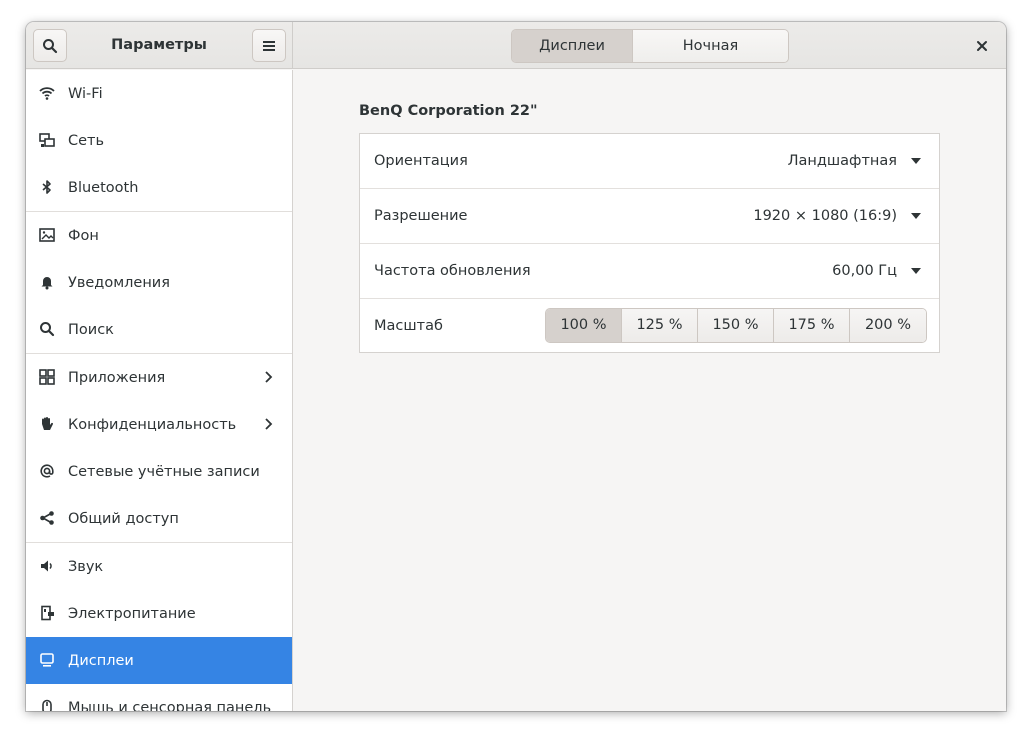 The image size is (1032, 739). Describe the element at coordinates (159, 697) in the screenshot. I see `sidebar-item-mouse-touchpad: Мышь и сенсорная панель` at that location.